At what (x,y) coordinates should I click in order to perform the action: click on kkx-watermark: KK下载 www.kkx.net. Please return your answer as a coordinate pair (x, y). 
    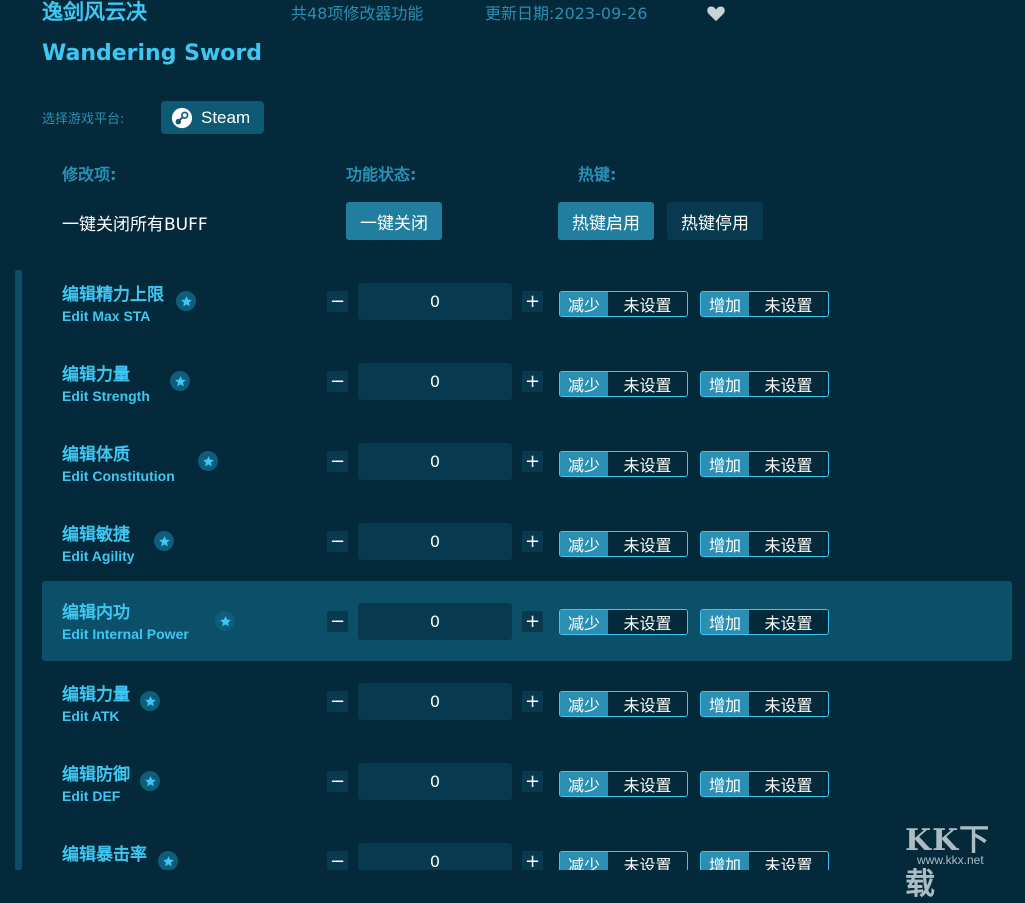
    Looking at the image, I should click on (960, 858).